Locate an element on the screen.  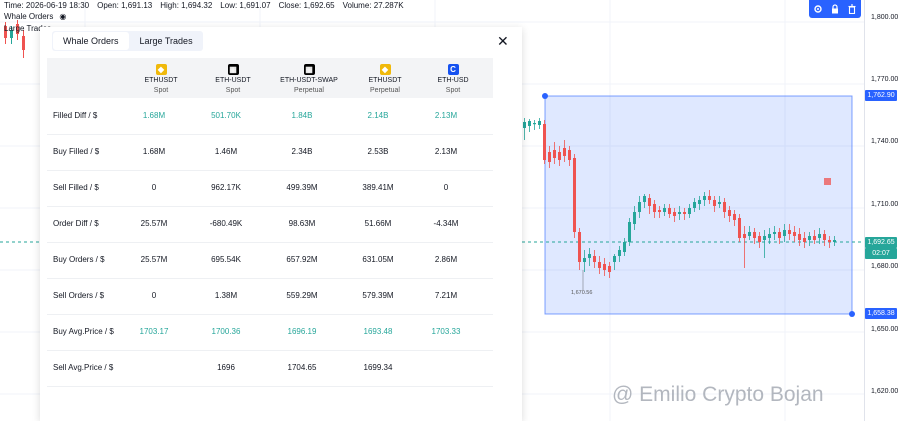
okx-icon: ▦ is located at coordinates (233, 69).